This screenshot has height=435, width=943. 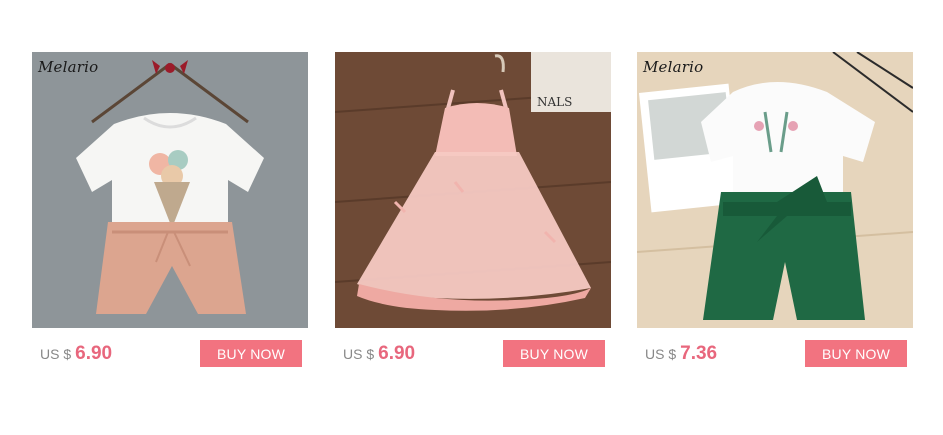 I want to click on sign-text: NALS, so click(x=554, y=102).